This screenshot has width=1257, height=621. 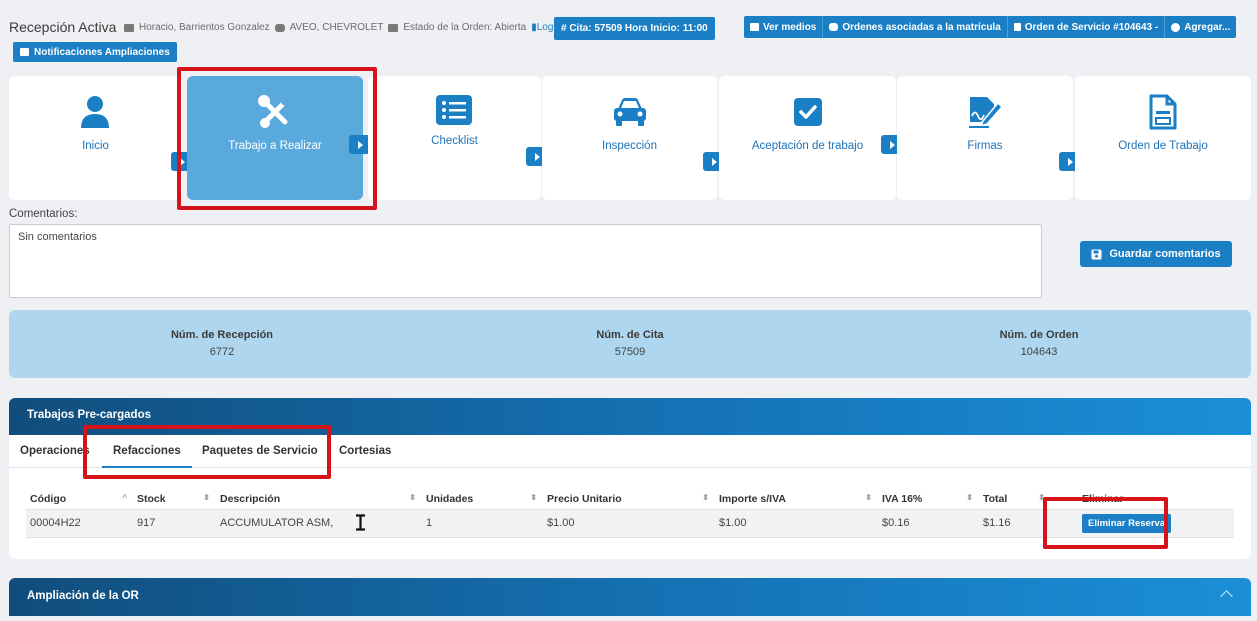 I want to click on step-label: Firmas, so click(x=985, y=146).